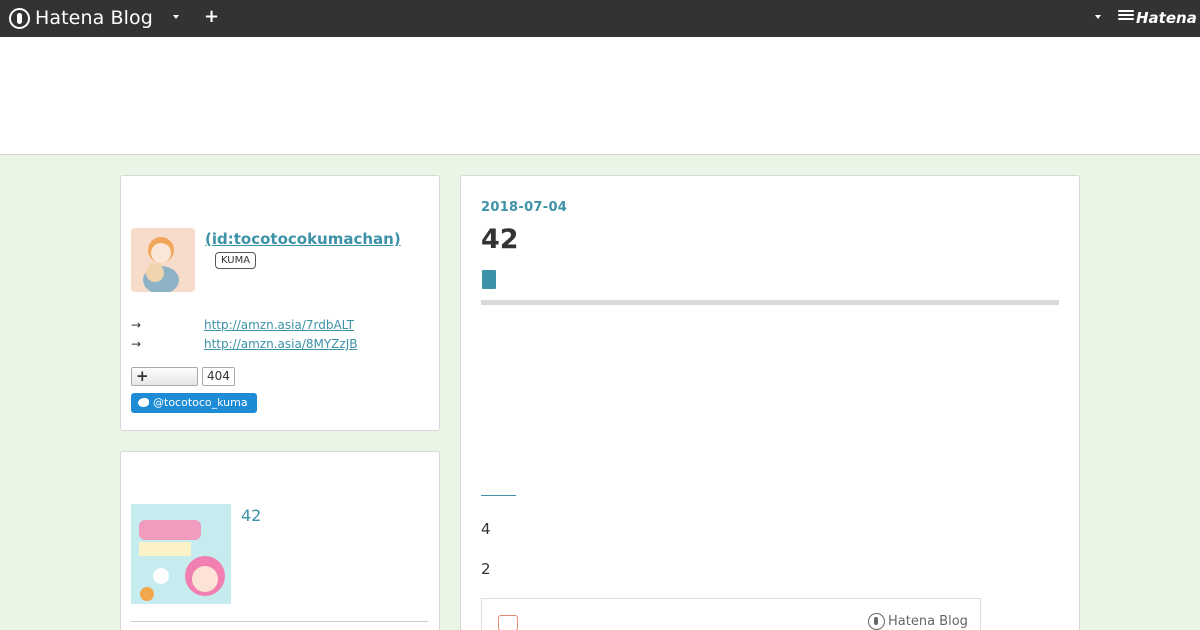 Image resolution: width=1200 pixels, height=630 pixels. Describe the element at coordinates (176, 17) in the screenshot. I see `blog-menu-caret-icon` at that location.